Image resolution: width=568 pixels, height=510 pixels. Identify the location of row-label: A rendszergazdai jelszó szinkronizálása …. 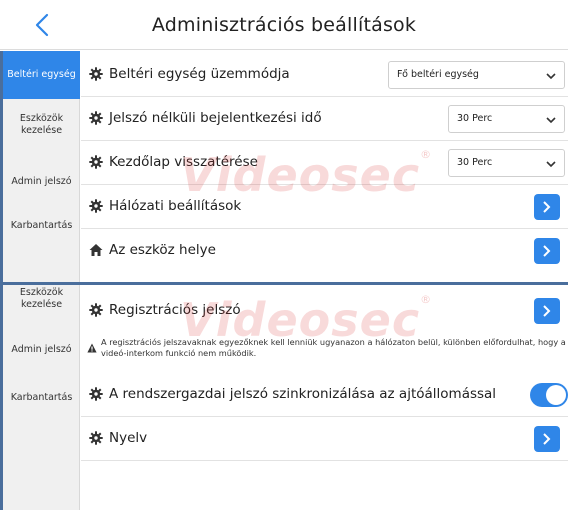
(303, 394).